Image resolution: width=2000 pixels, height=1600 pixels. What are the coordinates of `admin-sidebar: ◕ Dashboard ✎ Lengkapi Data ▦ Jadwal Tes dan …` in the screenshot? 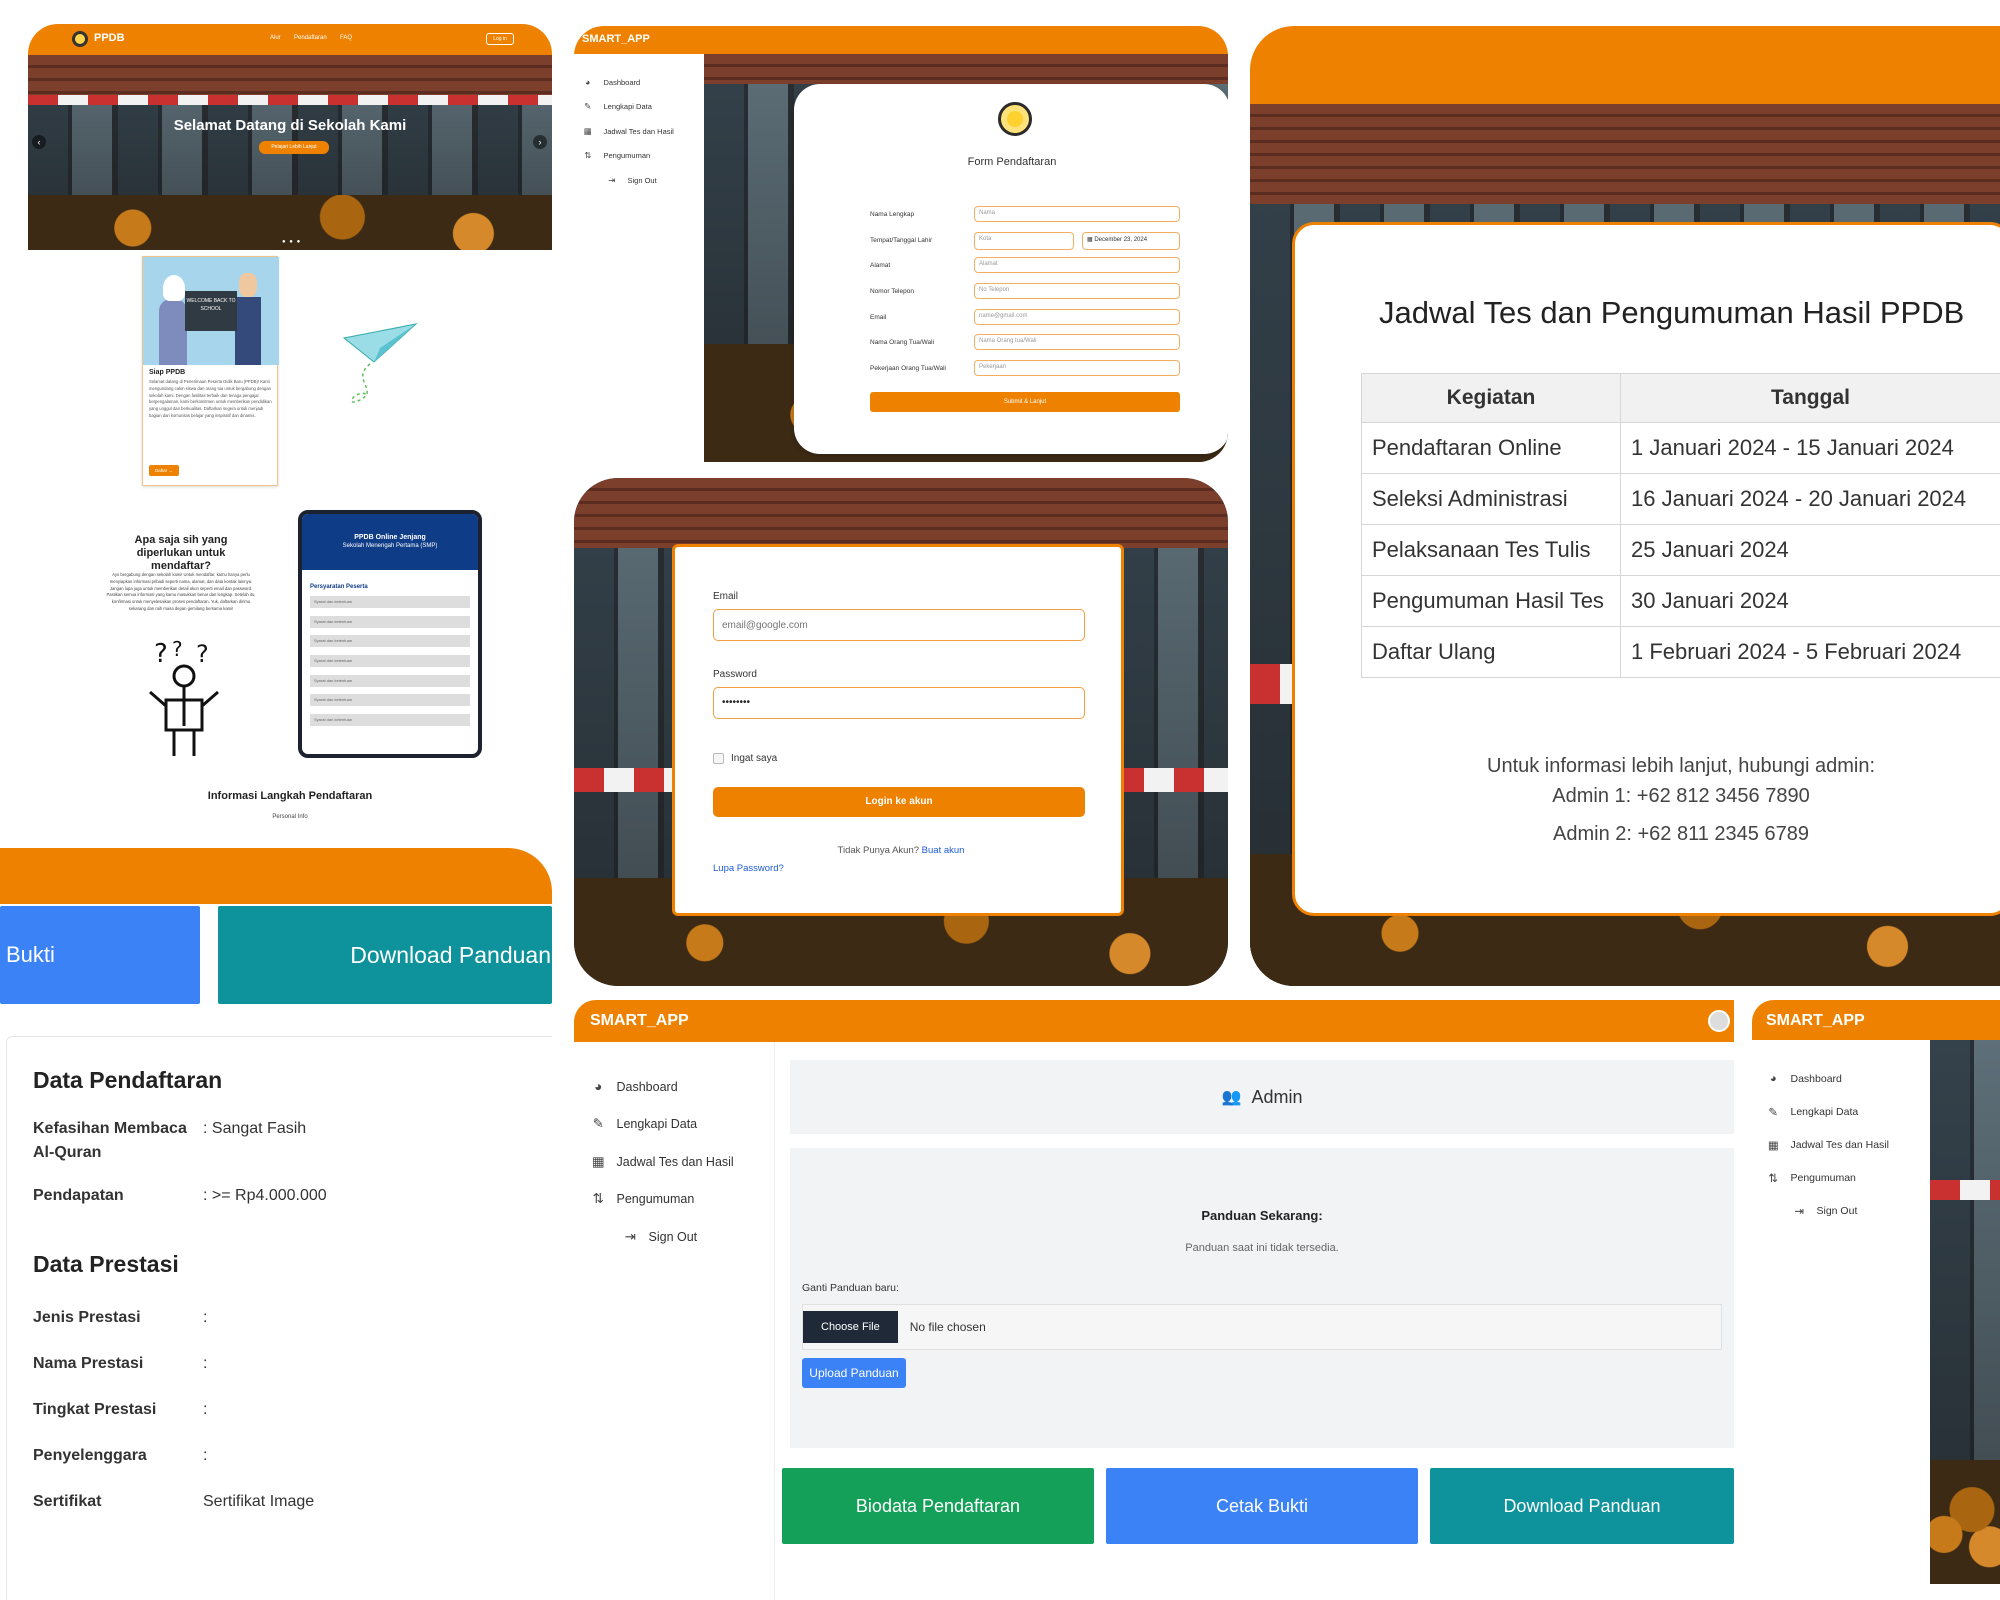 It's located at (690, 1162).